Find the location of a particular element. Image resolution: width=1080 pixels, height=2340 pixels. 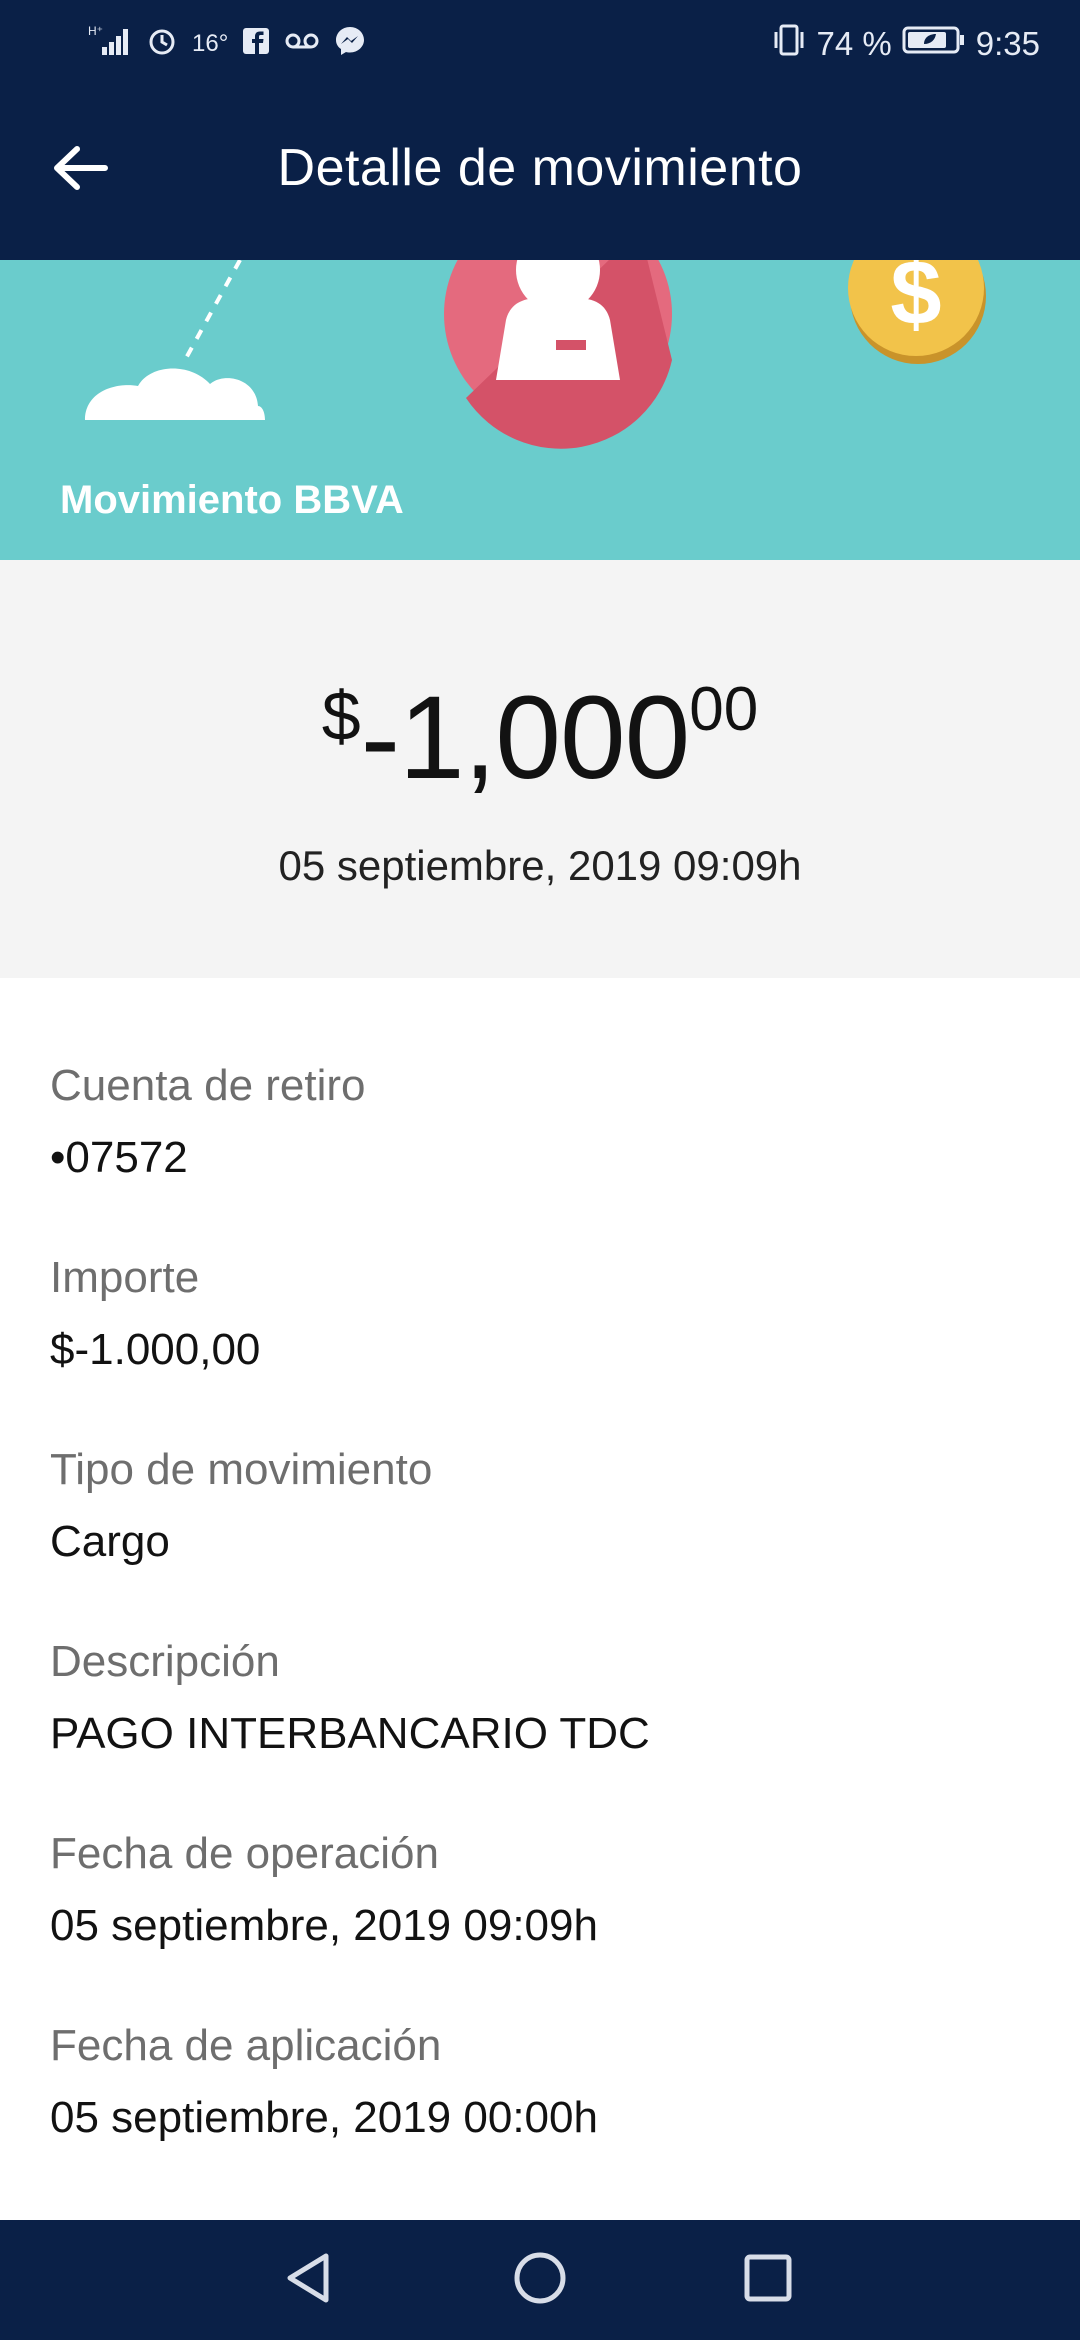

status-bar: H⁺ 16° 74 % 9:35 is located at coordinates (540, 44).